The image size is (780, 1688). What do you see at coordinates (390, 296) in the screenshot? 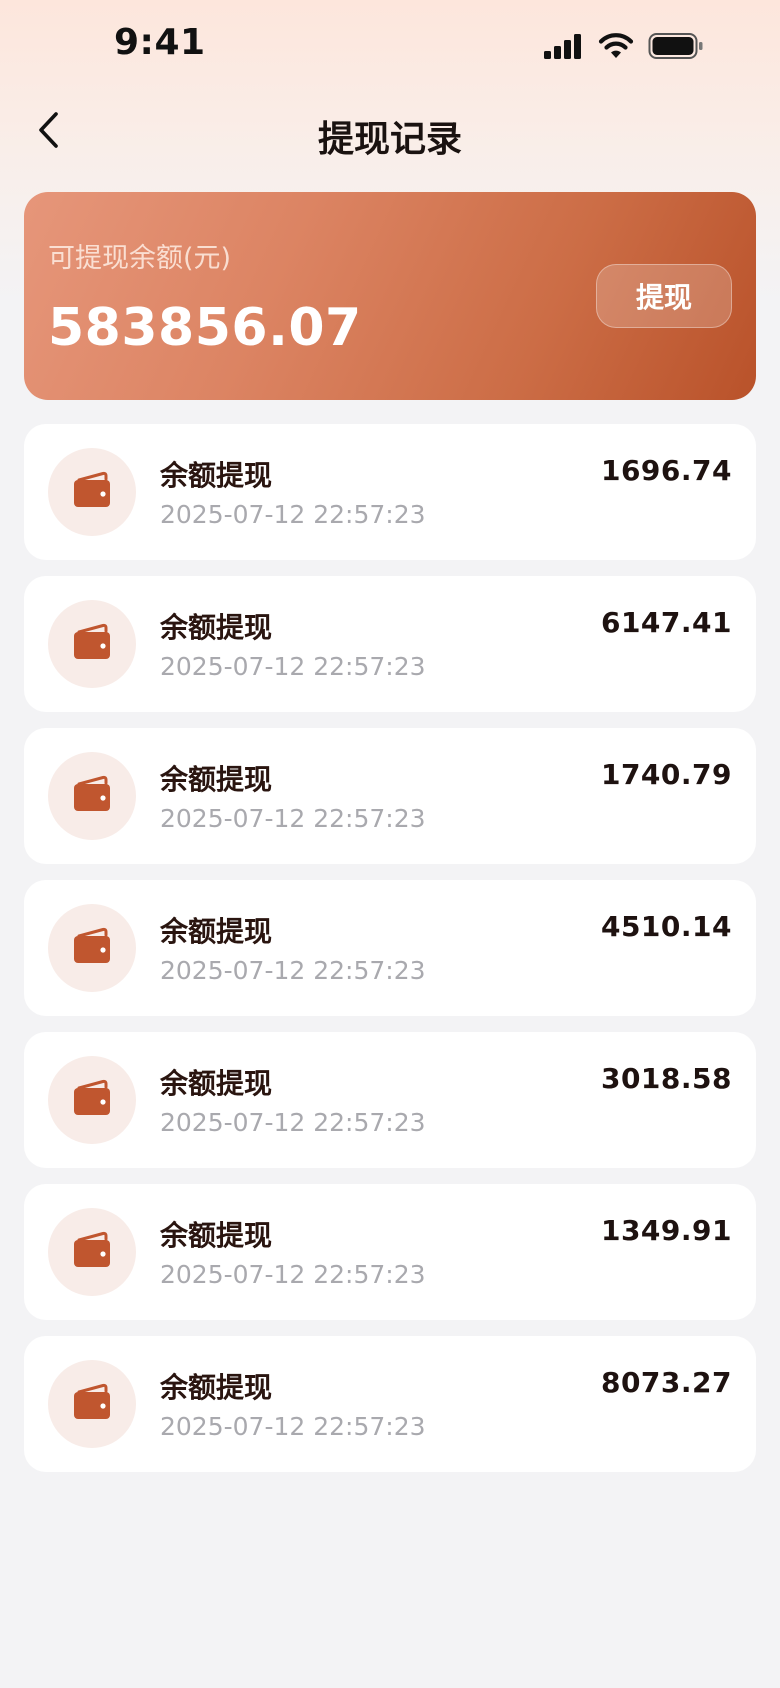
I see `balance-card: 可提现余额(元) 583856.07 提现` at bounding box center [390, 296].